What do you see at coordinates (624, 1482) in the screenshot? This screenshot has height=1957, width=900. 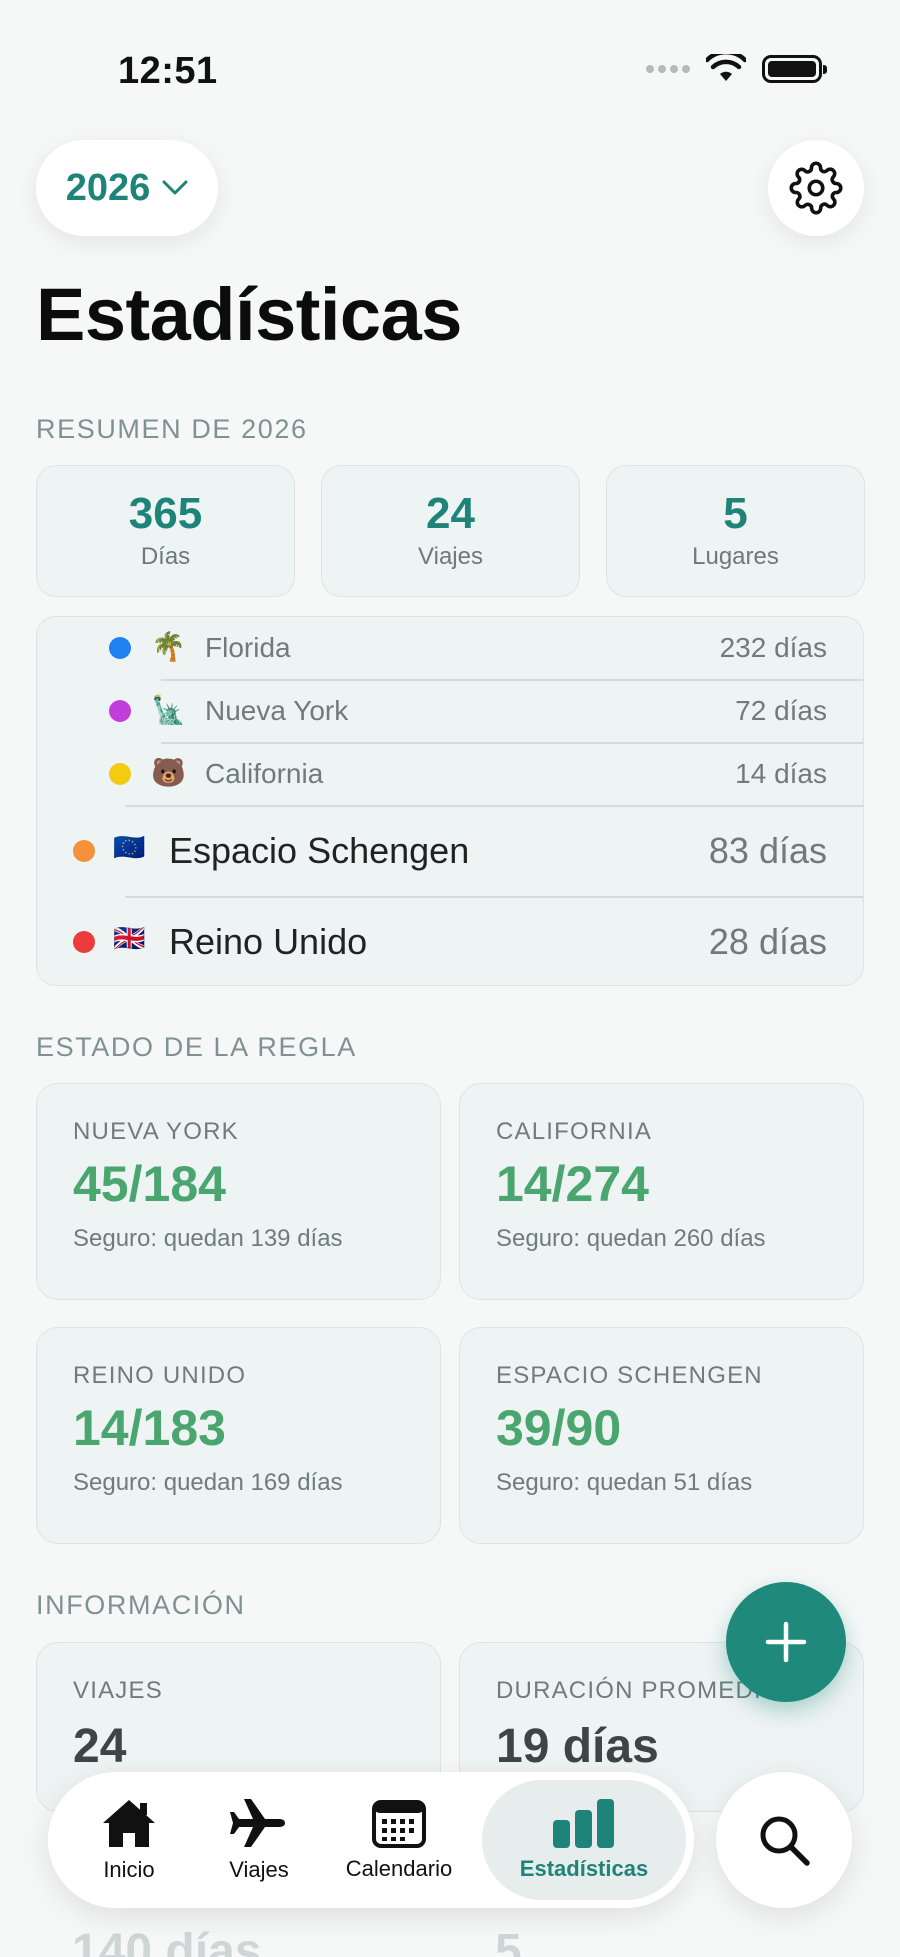 I see `rule-status: Seguro: quedan 51 días` at bounding box center [624, 1482].